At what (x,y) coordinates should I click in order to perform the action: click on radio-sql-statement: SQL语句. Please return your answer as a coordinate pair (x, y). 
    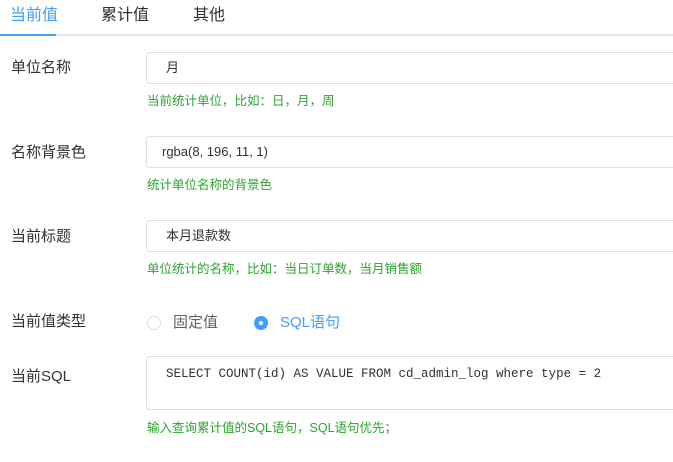
    Looking at the image, I should click on (297, 323).